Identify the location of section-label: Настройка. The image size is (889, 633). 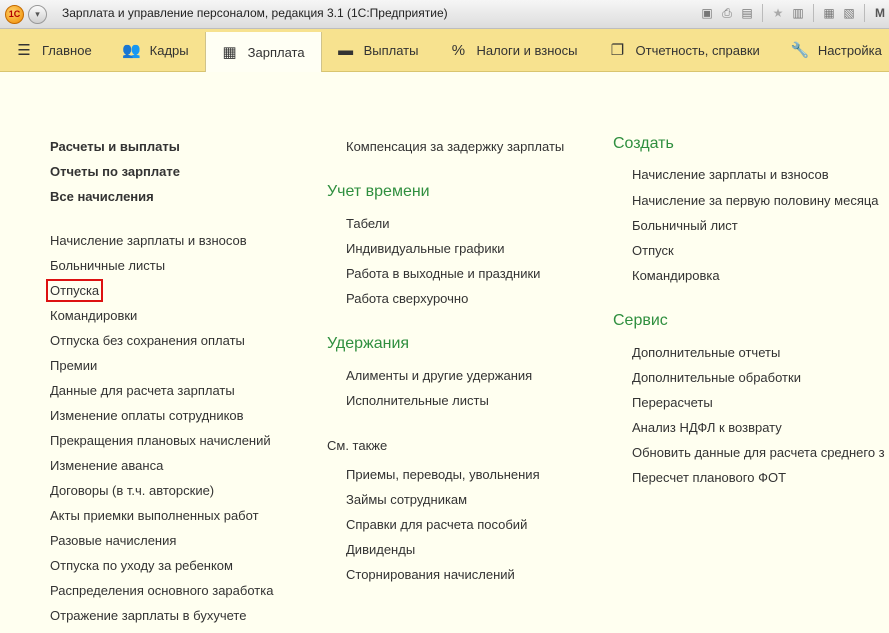
(849, 50).